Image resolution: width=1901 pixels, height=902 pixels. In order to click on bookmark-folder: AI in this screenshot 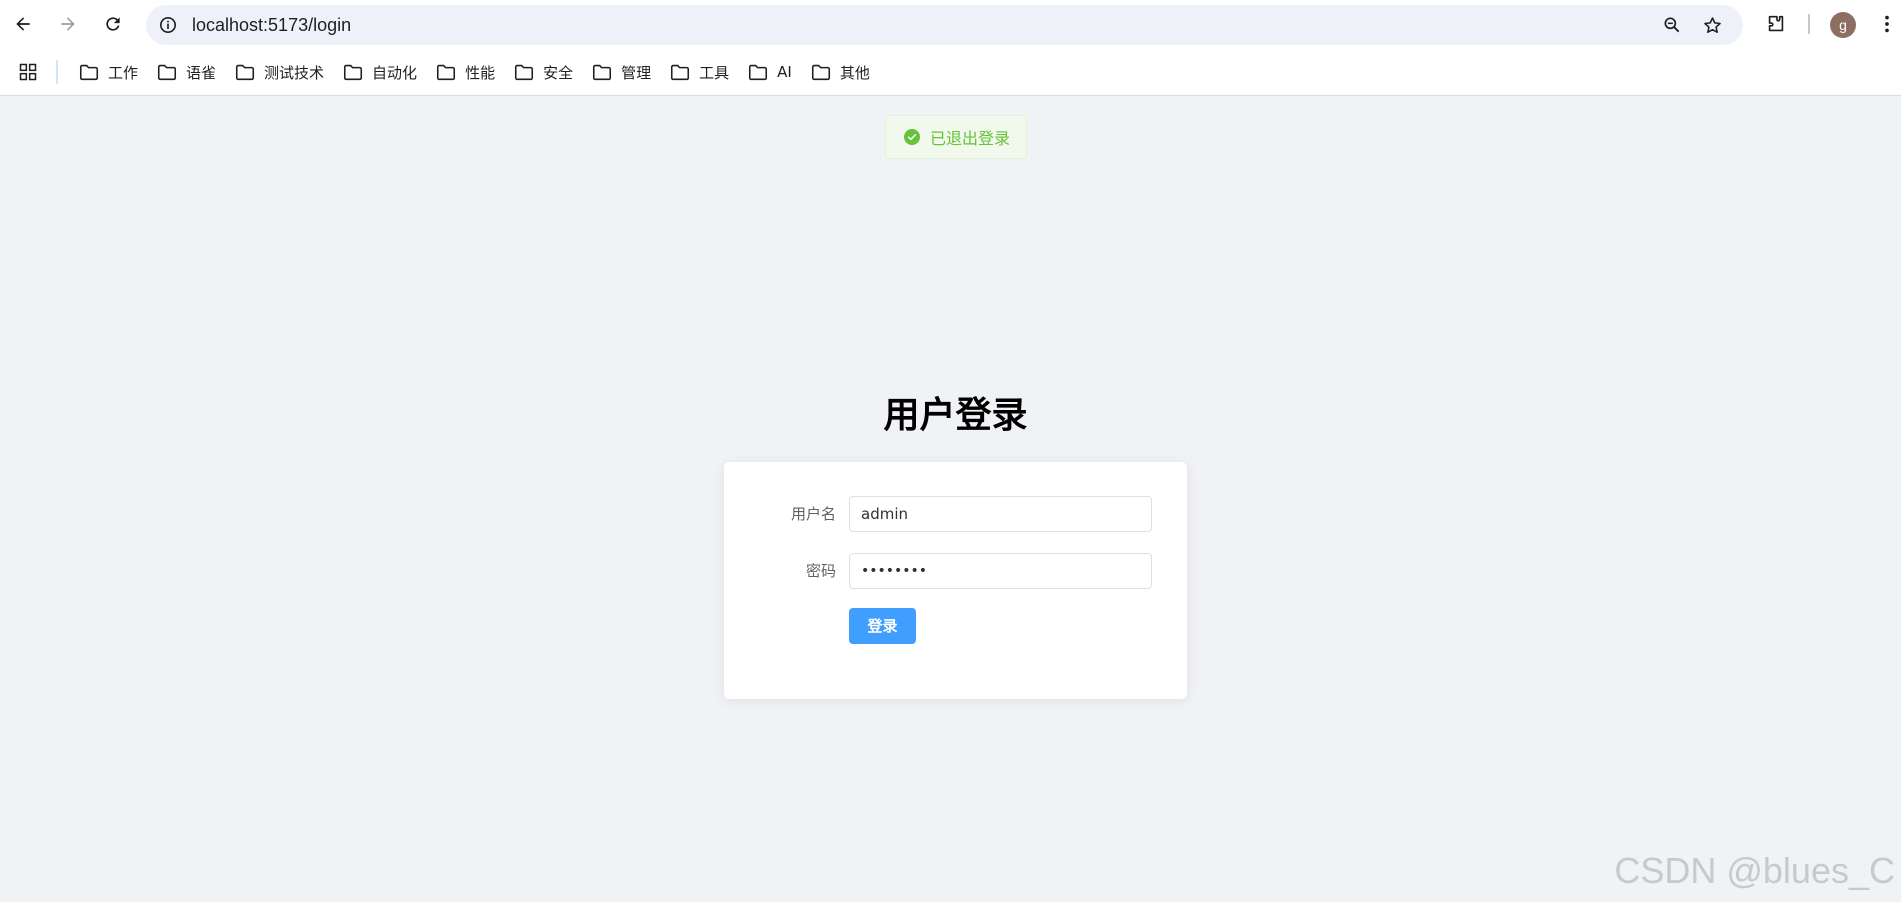, I will do `click(770, 72)`.